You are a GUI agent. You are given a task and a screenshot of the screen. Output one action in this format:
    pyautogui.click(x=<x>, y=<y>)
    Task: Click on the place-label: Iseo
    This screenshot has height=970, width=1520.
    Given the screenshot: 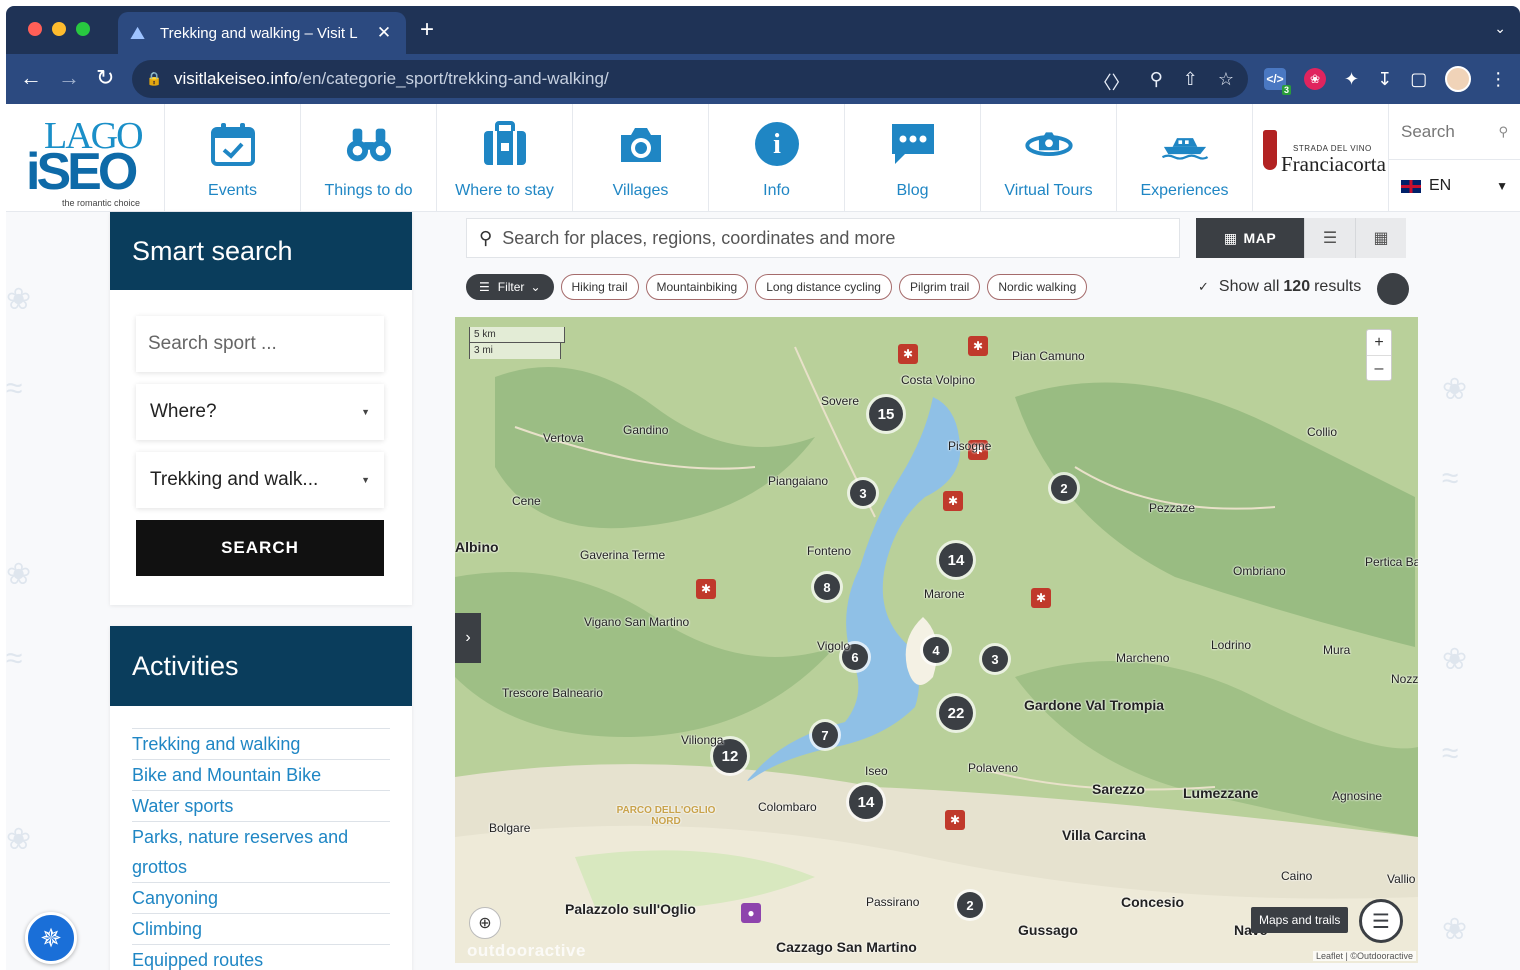 What is the action you would take?
    pyautogui.click(x=876, y=771)
    